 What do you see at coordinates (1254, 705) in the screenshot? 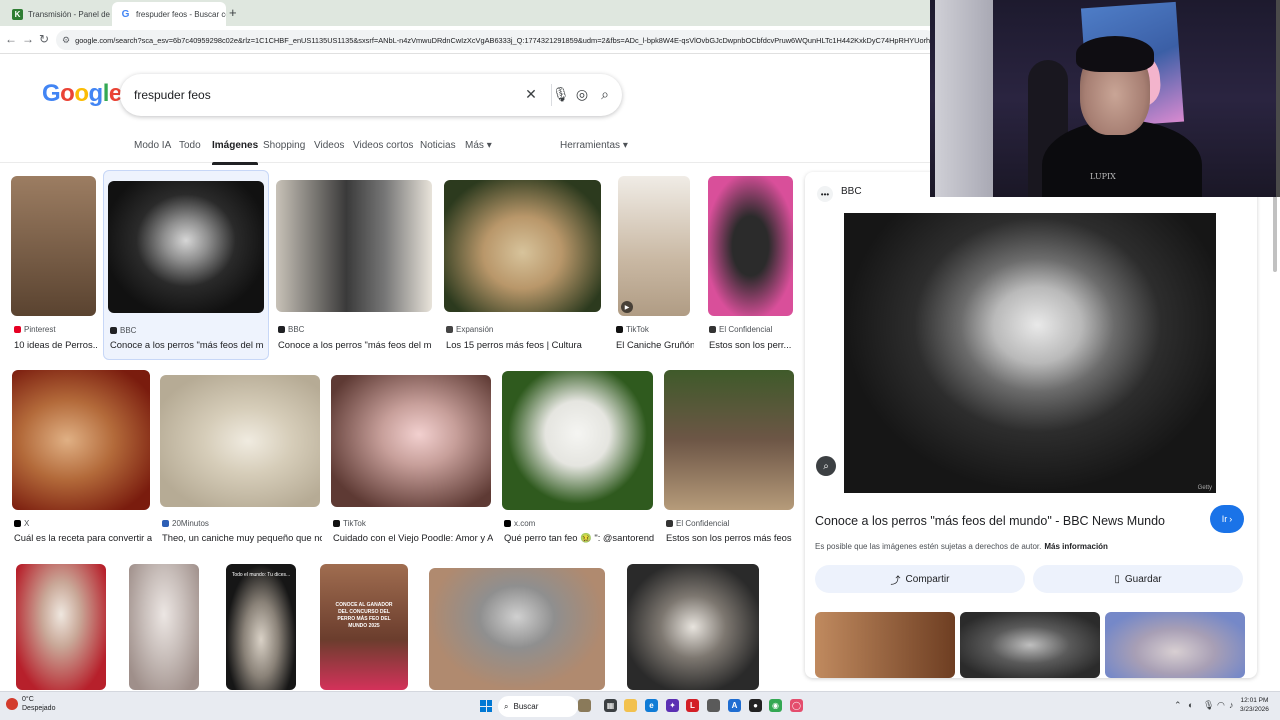
I see `system-clock: 12:01 PM 3/23/2026` at bounding box center [1254, 705].